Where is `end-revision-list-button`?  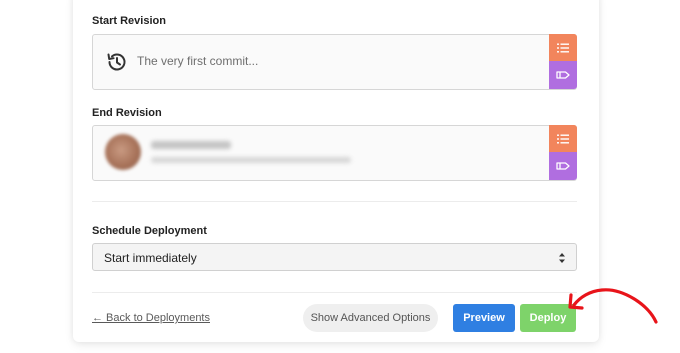 end-revision-list-button is located at coordinates (563, 138).